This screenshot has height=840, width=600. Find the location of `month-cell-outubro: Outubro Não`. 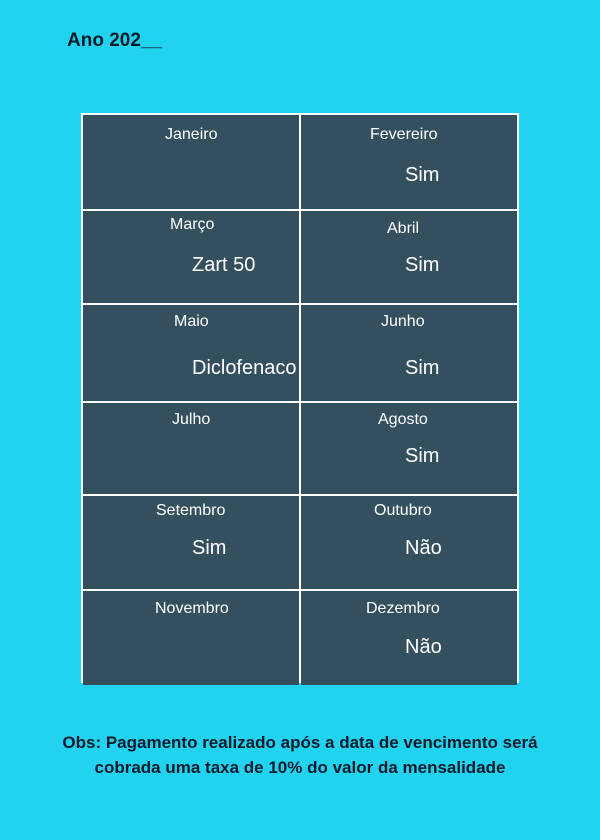

month-cell-outubro: Outubro Não is located at coordinates (409, 542).